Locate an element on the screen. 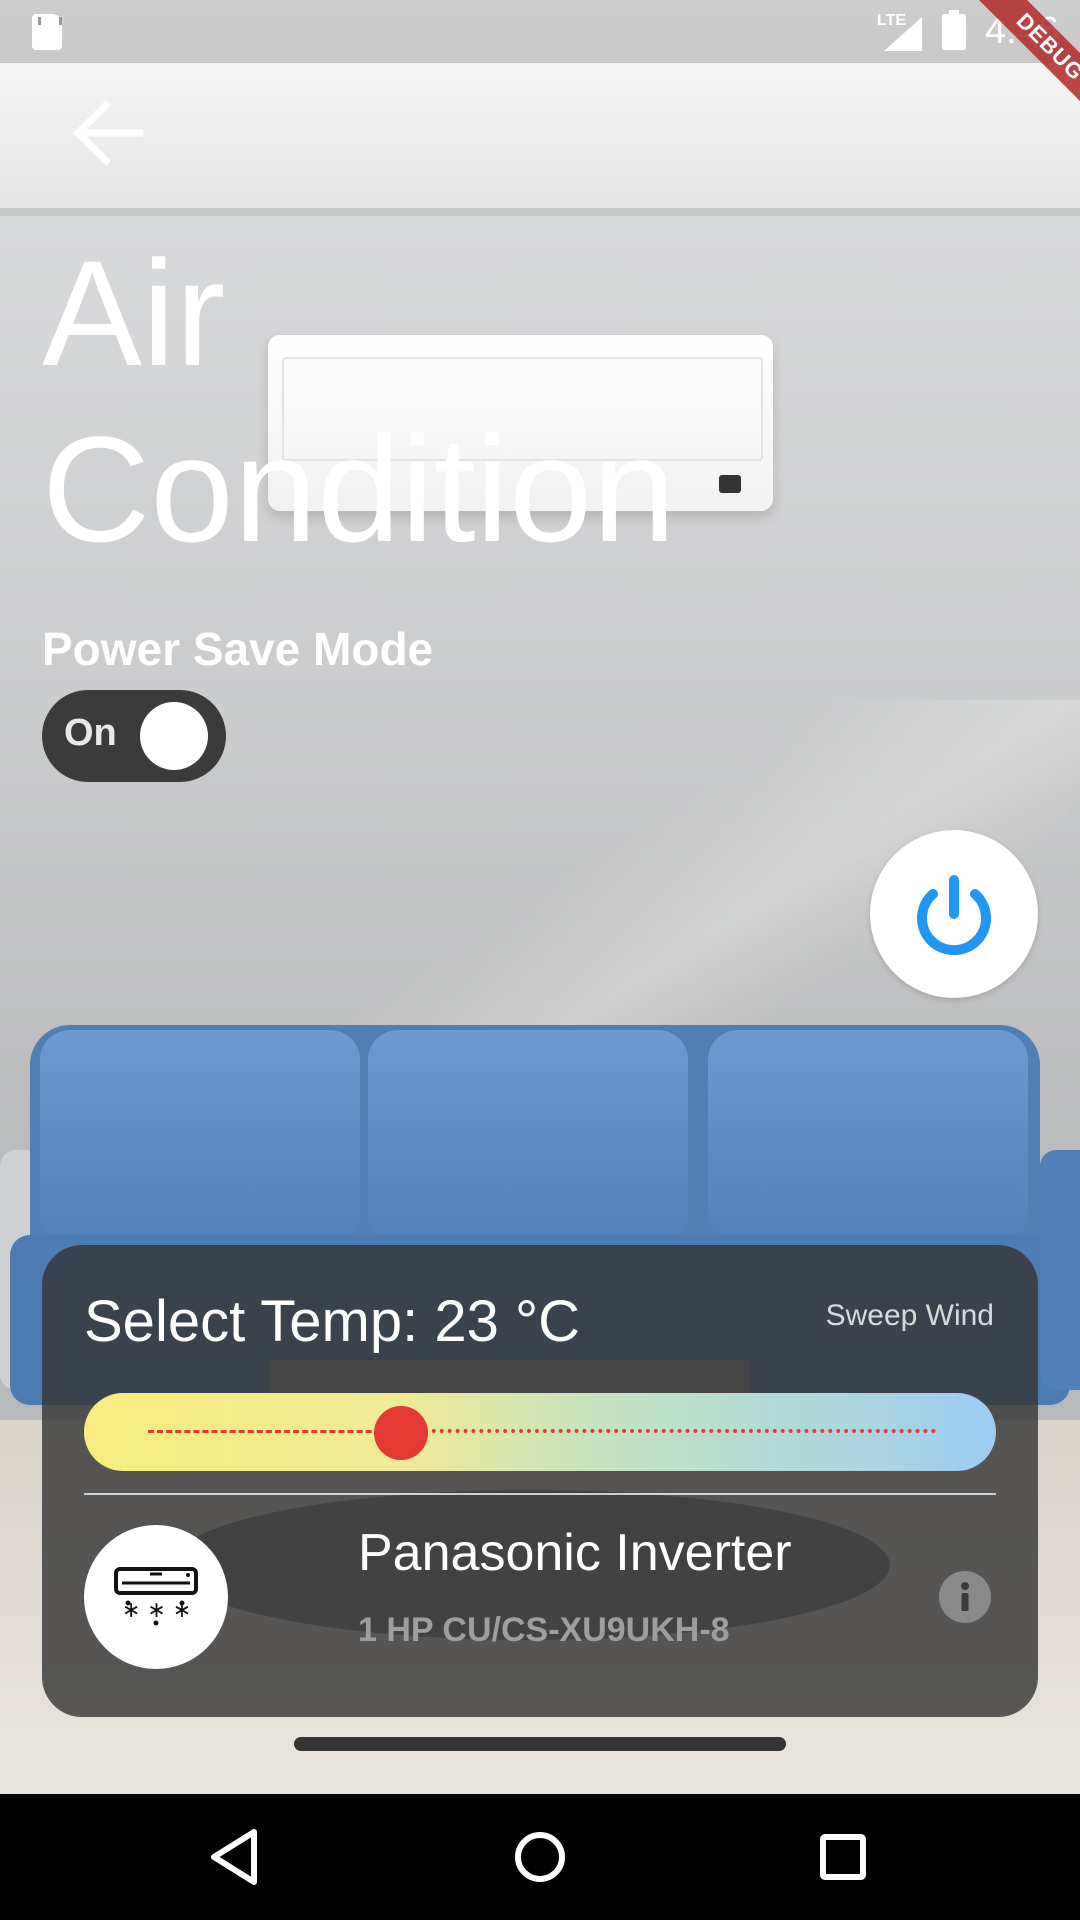 Image resolution: width=1080 pixels, height=1920 pixels. info-button is located at coordinates (965, 1597).